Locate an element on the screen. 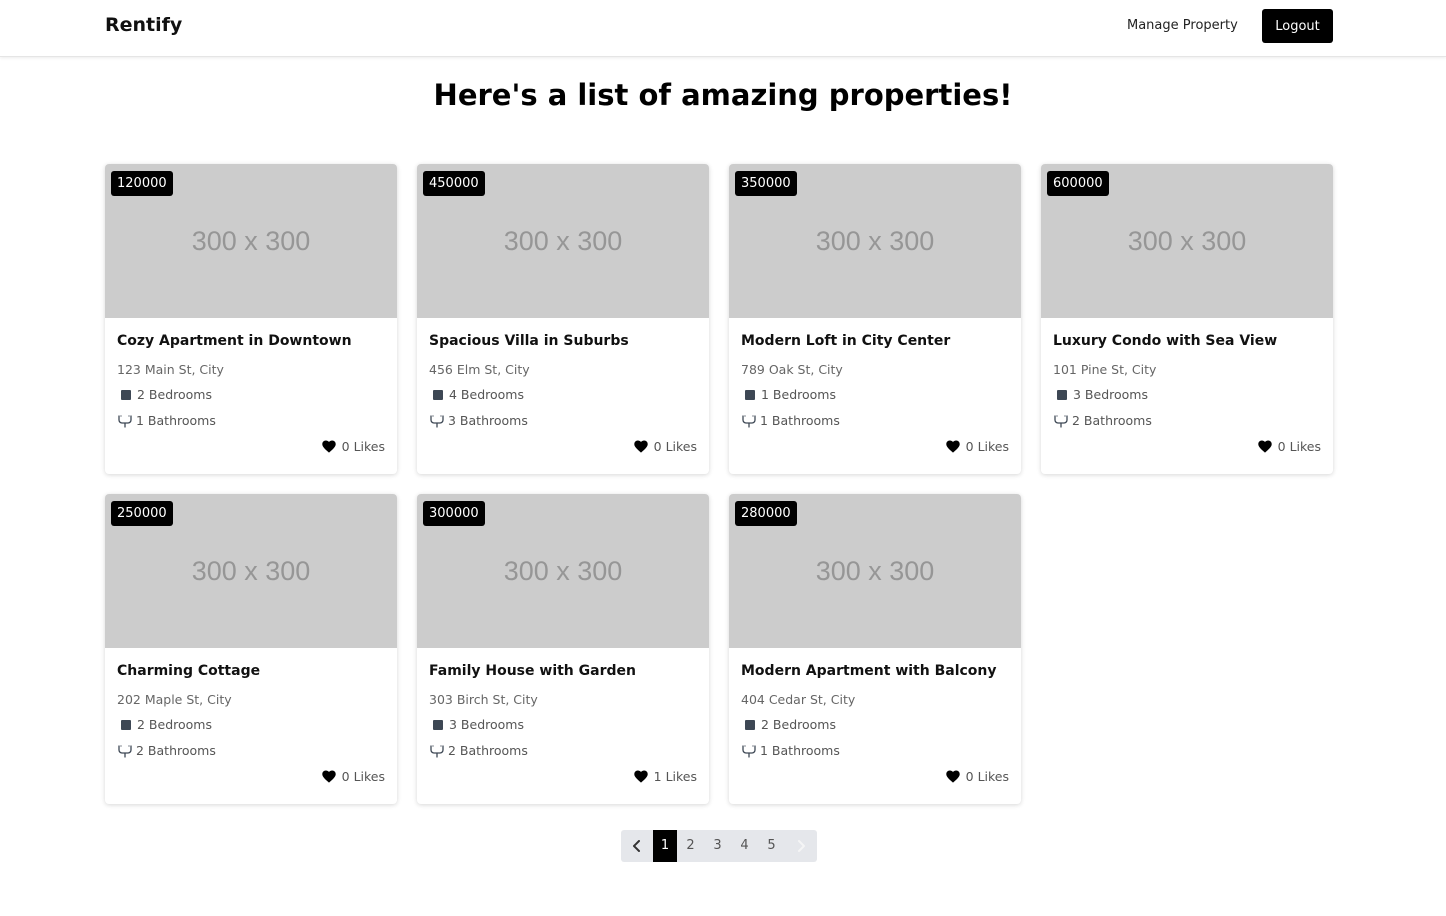 This screenshot has height=916, width=1446. bathrooms-info: 3 Bathrooms is located at coordinates (478, 420).